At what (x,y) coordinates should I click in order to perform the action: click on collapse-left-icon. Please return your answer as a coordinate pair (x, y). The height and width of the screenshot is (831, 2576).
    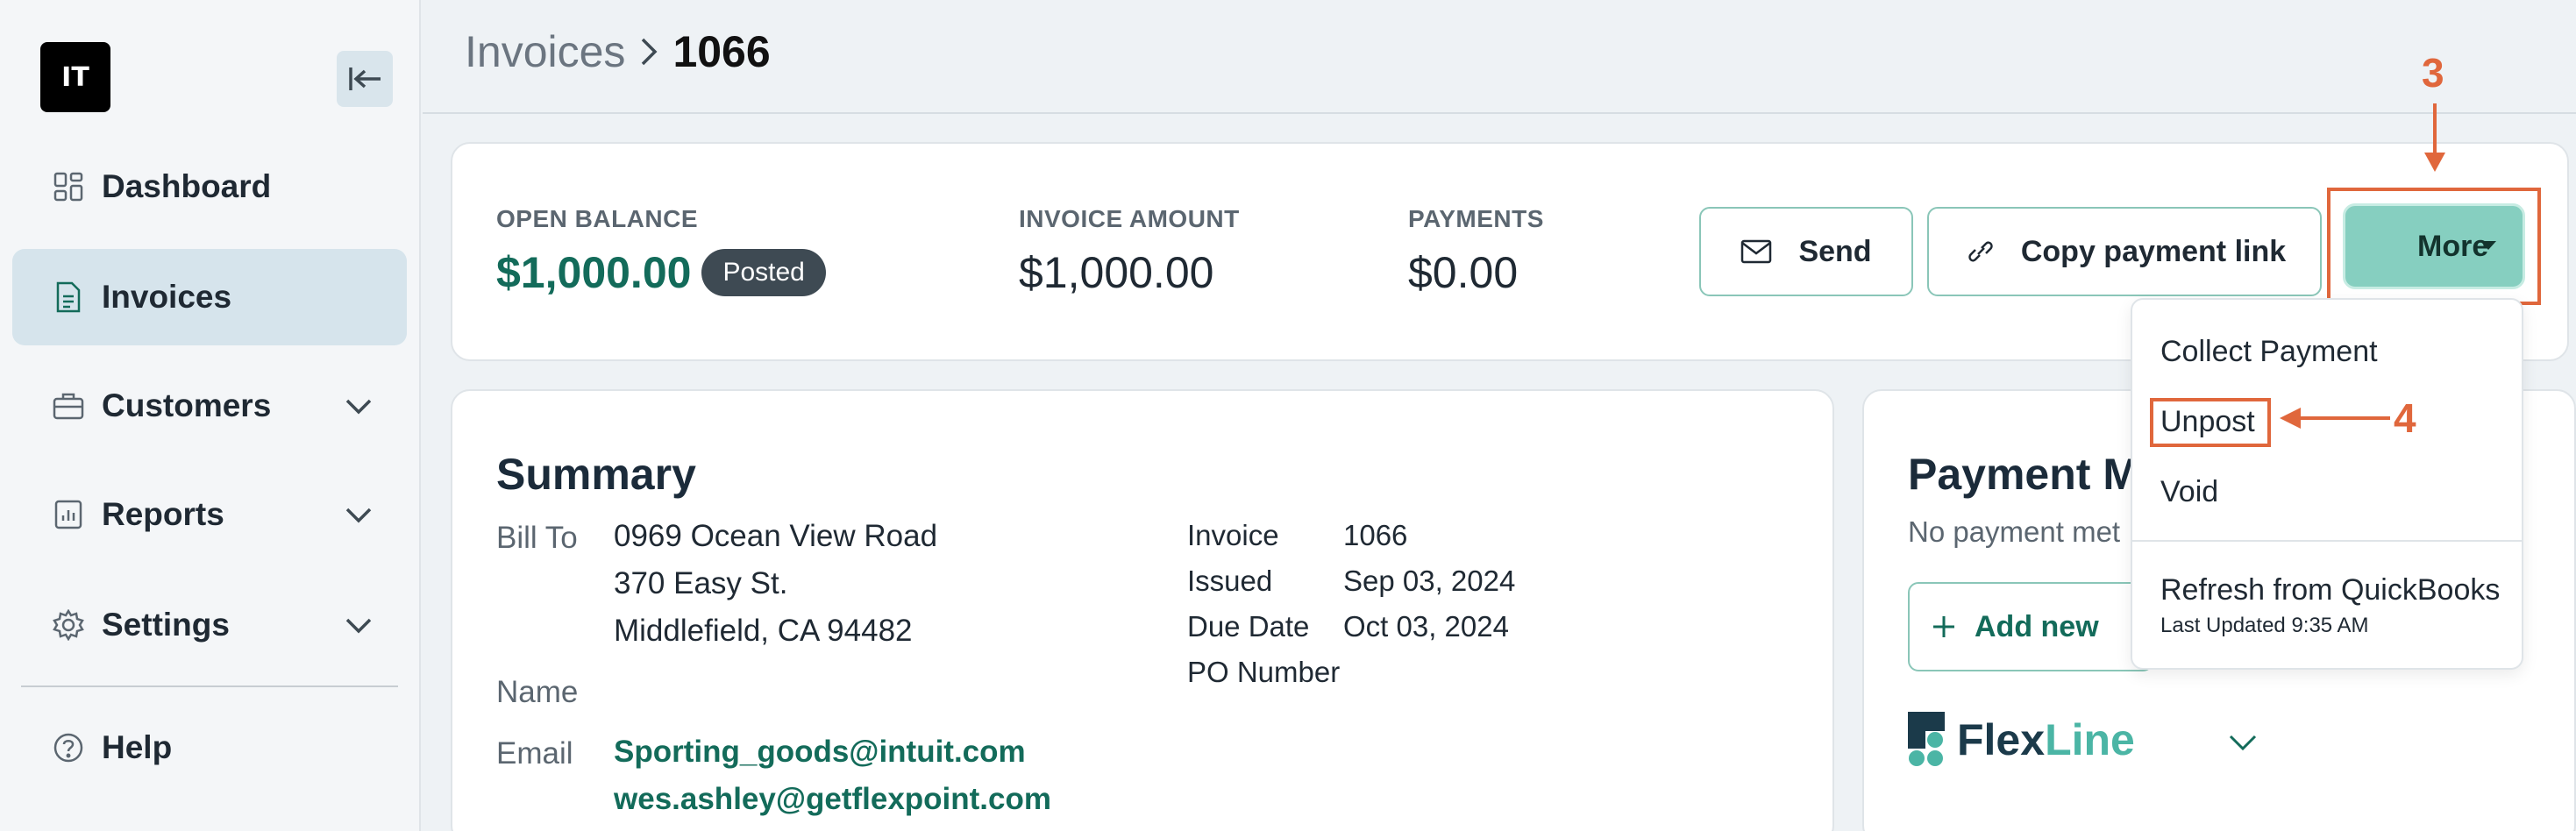
    Looking at the image, I should click on (365, 78).